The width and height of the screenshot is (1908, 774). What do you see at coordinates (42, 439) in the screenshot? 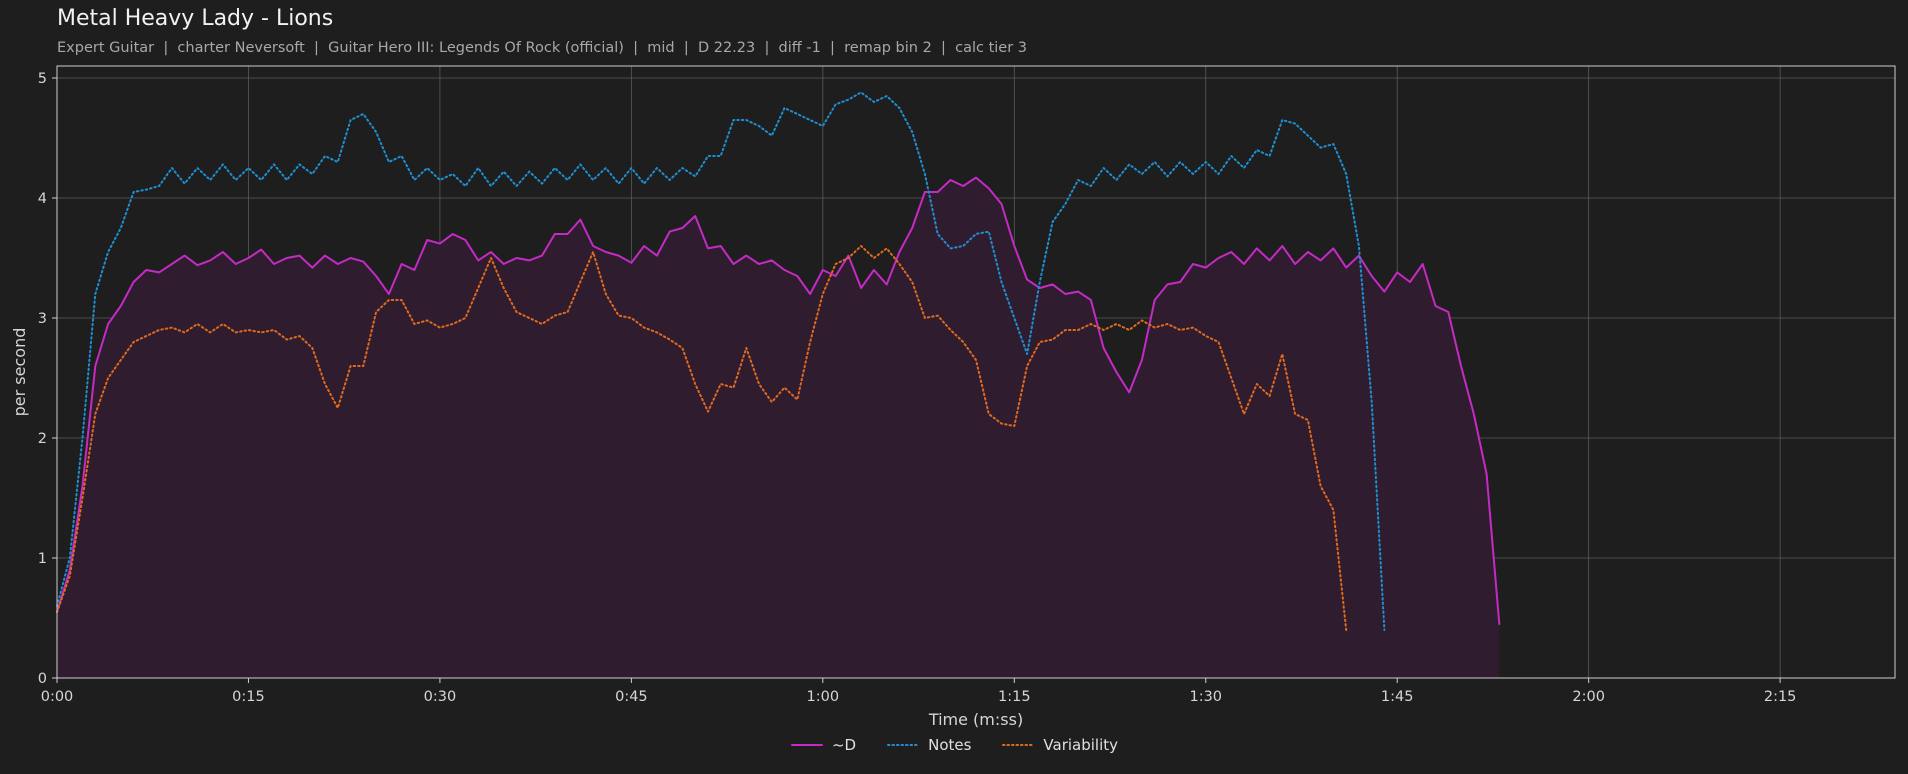
I see `y-tick-label: 2` at bounding box center [42, 439].